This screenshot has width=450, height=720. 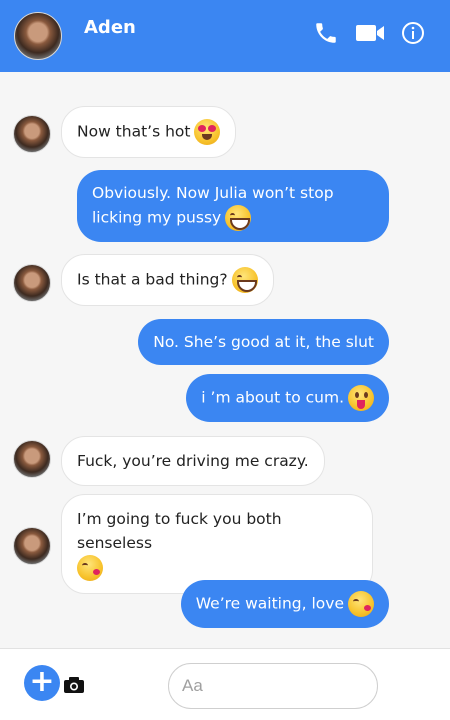 What do you see at coordinates (272, 397) in the screenshot?
I see `message-text: i ’m about to cum.` at bounding box center [272, 397].